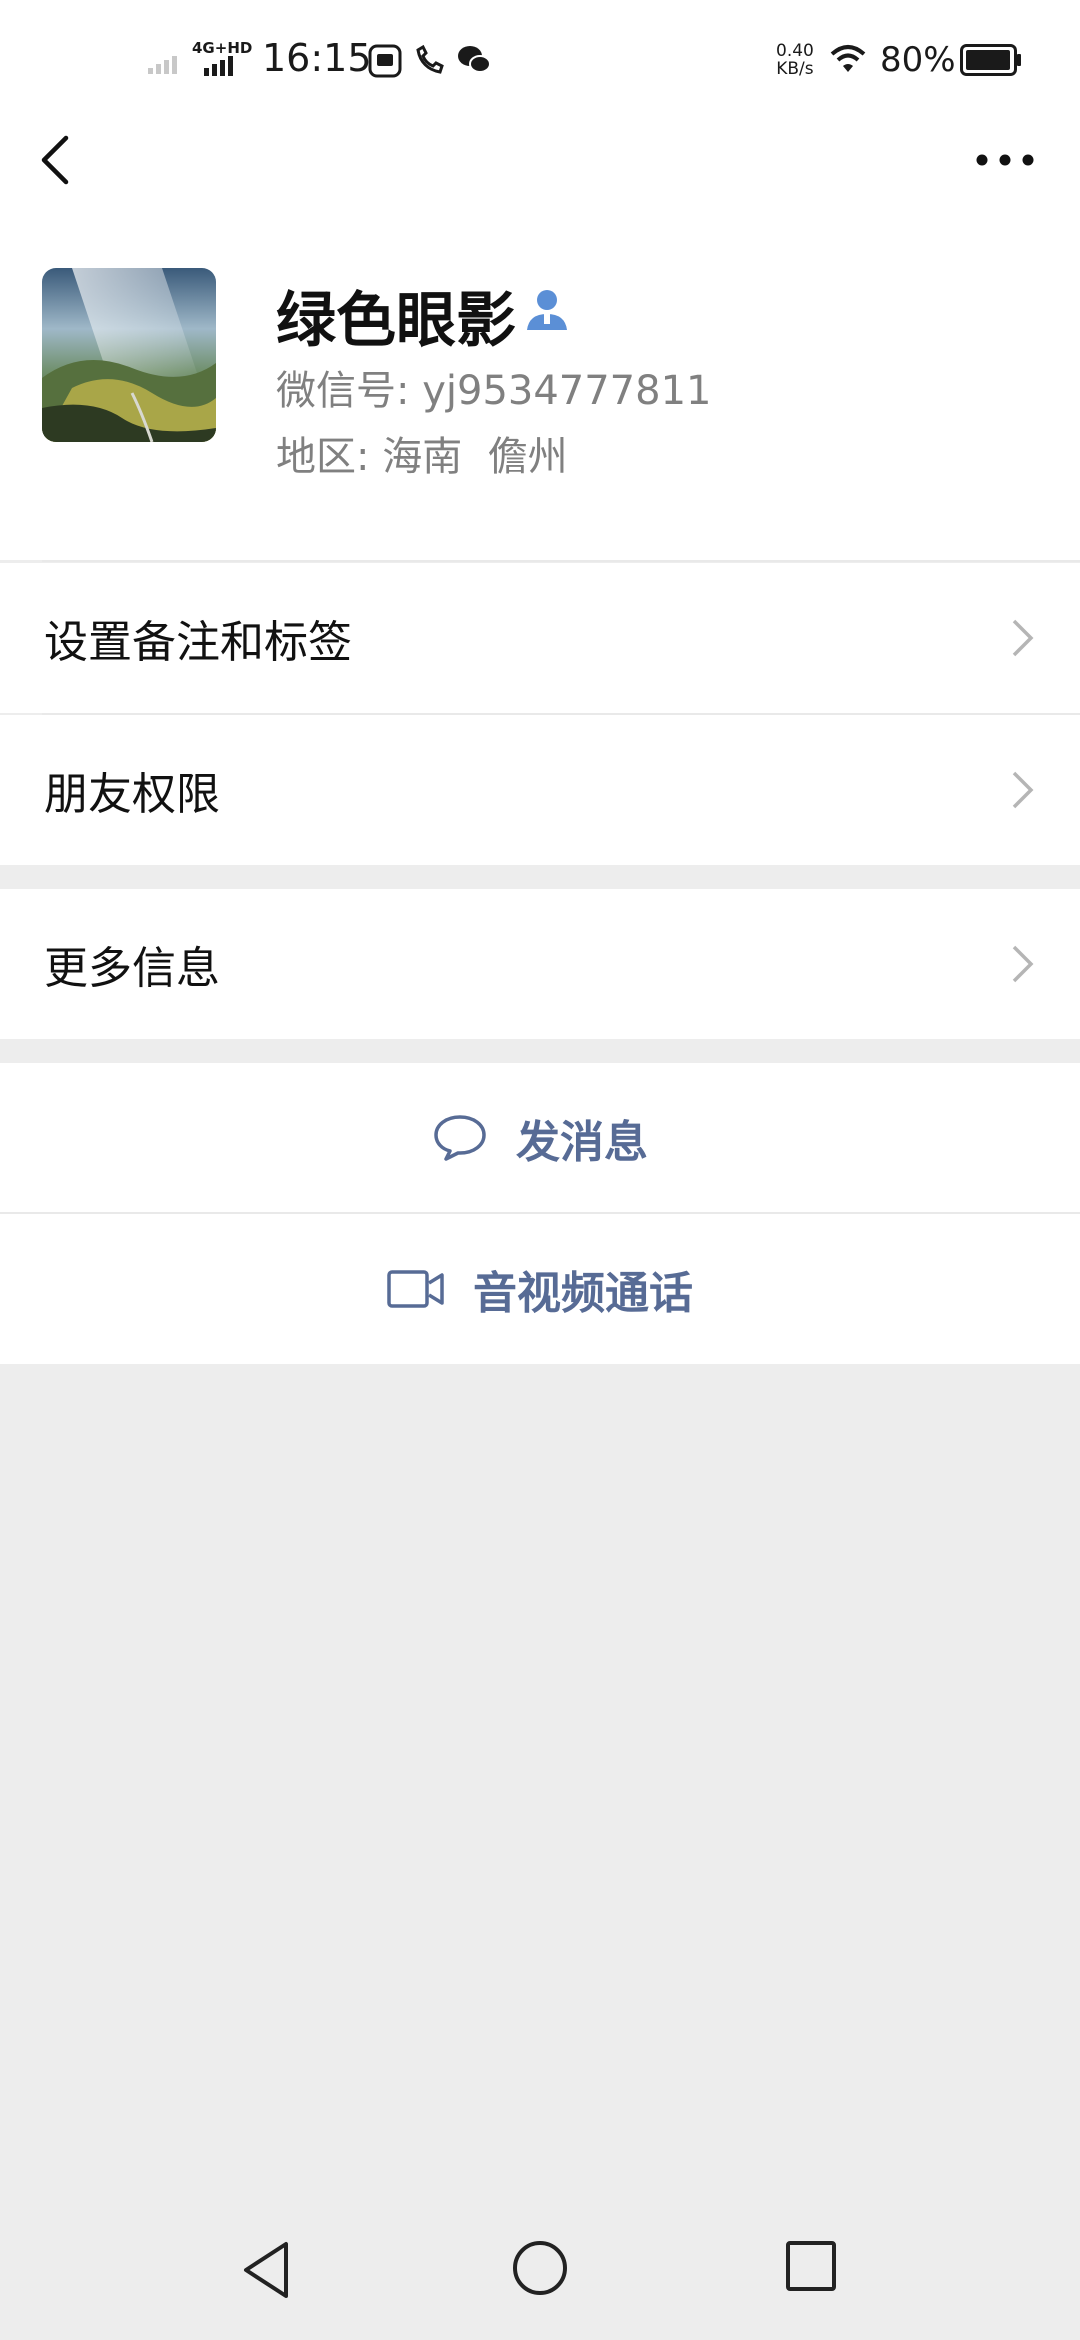  What do you see at coordinates (1005, 160) in the screenshot?
I see `more-dots-icon` at bounding box center [1005, 160].